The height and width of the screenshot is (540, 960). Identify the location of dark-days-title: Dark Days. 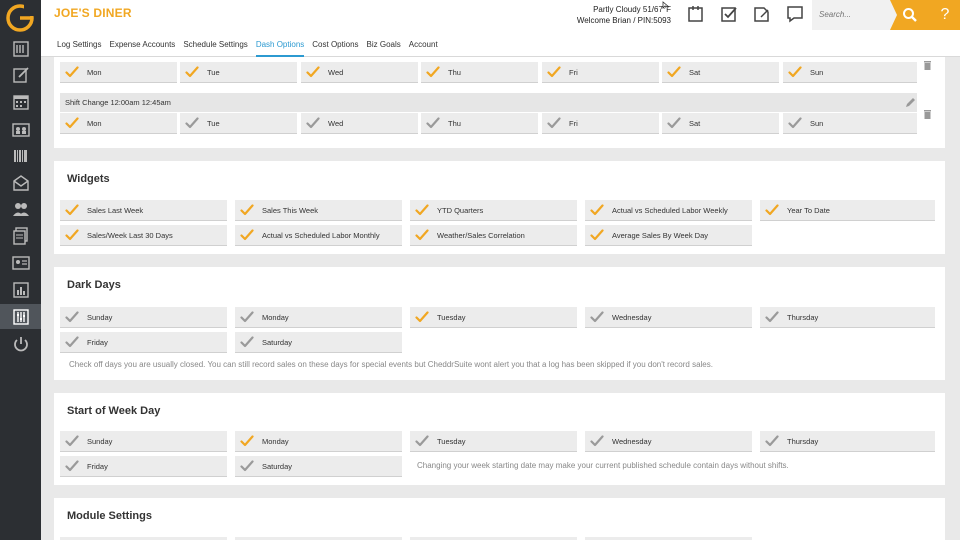
(94, 285).